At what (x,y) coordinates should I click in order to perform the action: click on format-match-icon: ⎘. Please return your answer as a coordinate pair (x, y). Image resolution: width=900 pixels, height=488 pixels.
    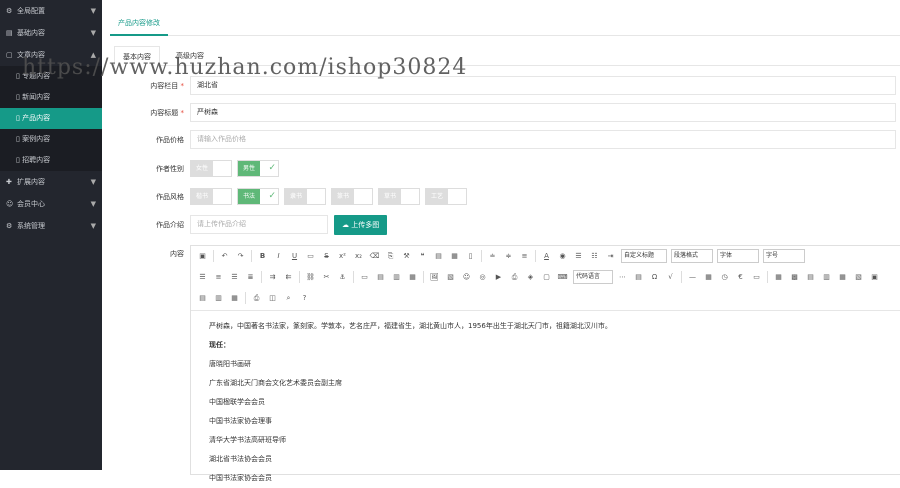
    Looking at the image, I should click on (390, 256).